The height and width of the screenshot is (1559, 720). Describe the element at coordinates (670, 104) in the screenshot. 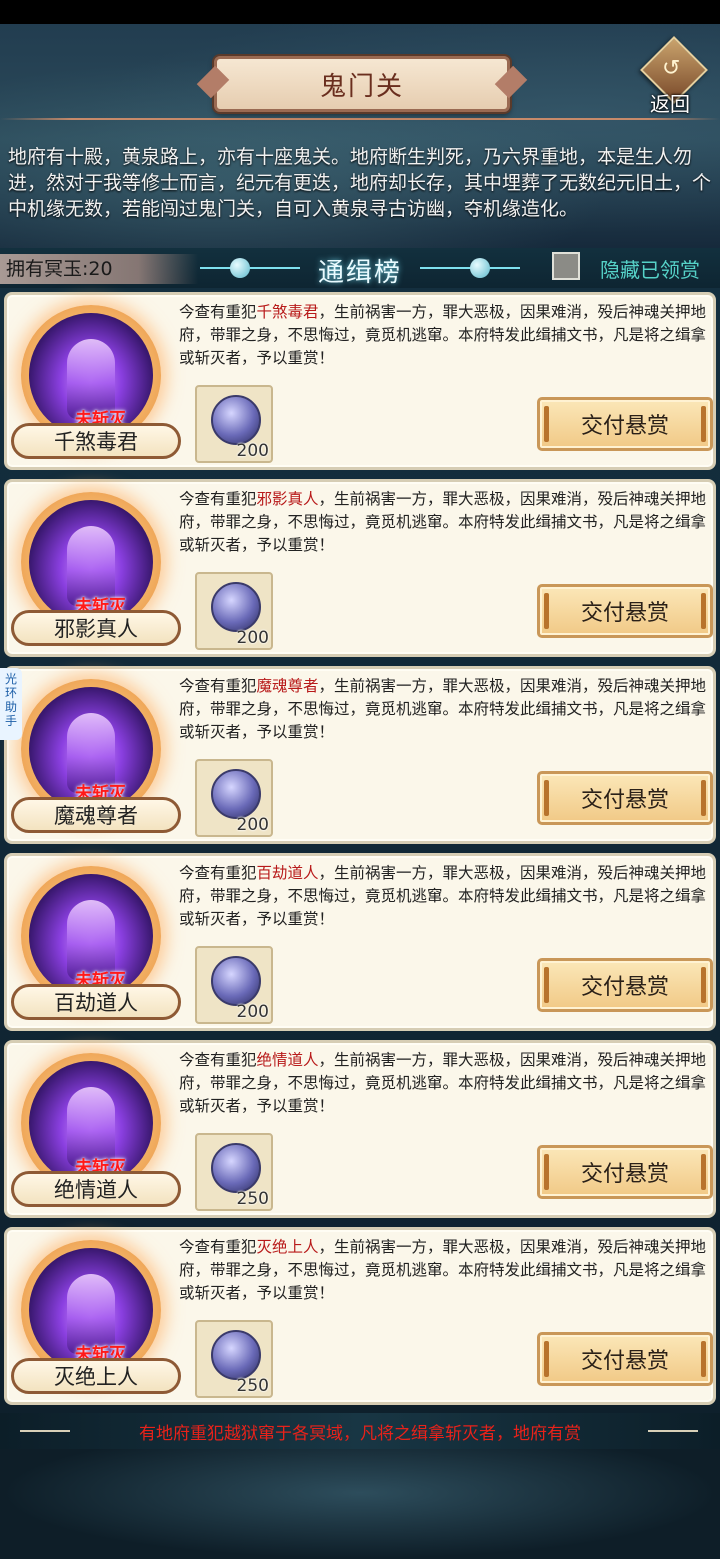

I see `back-label: 返回` at that location.